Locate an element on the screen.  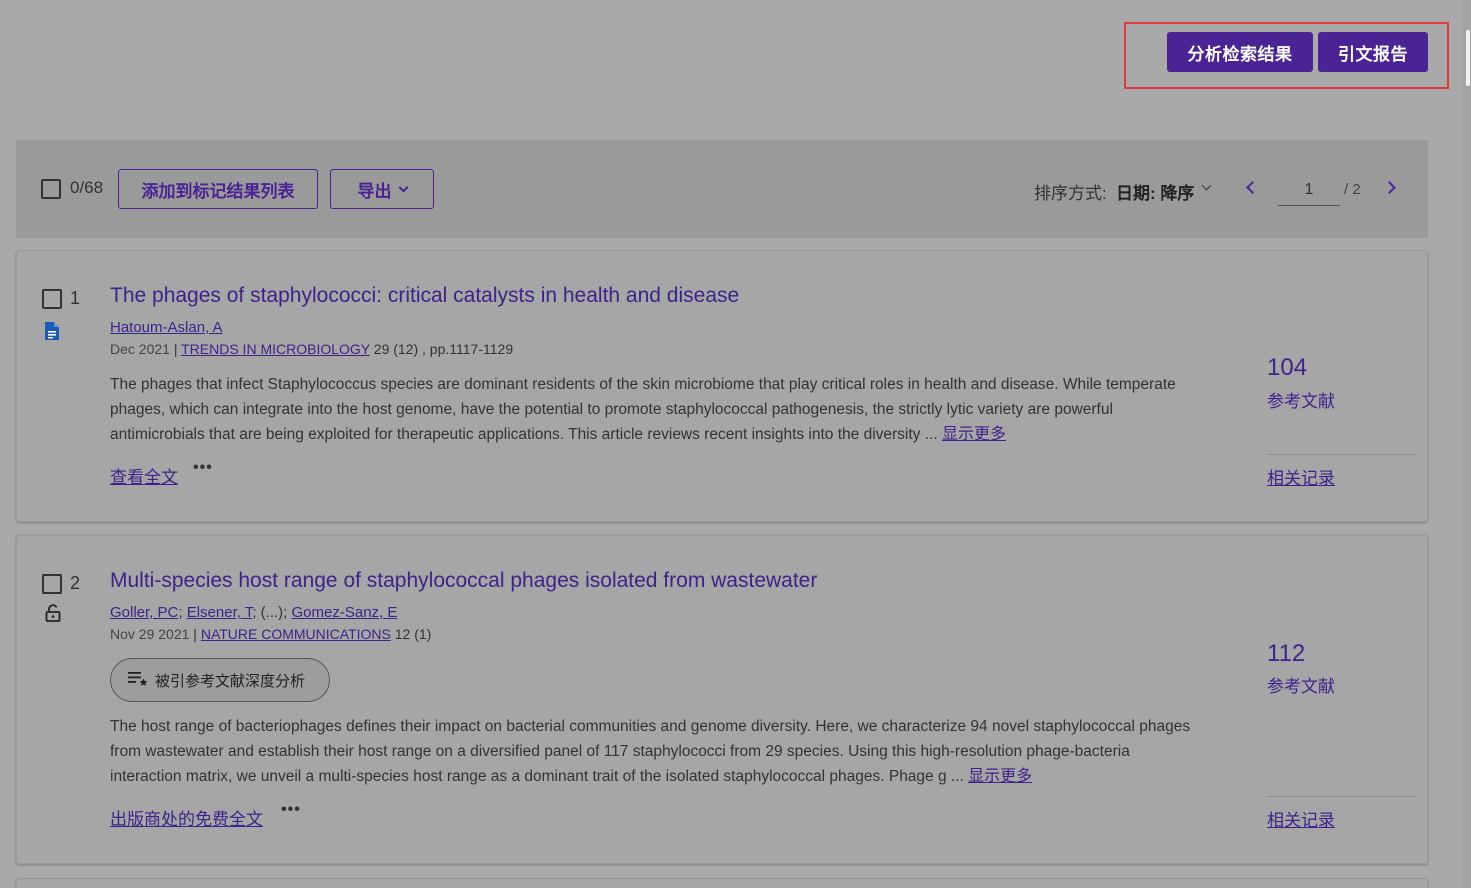
selection-count: 0/68 is located at coordinates (87, 187).